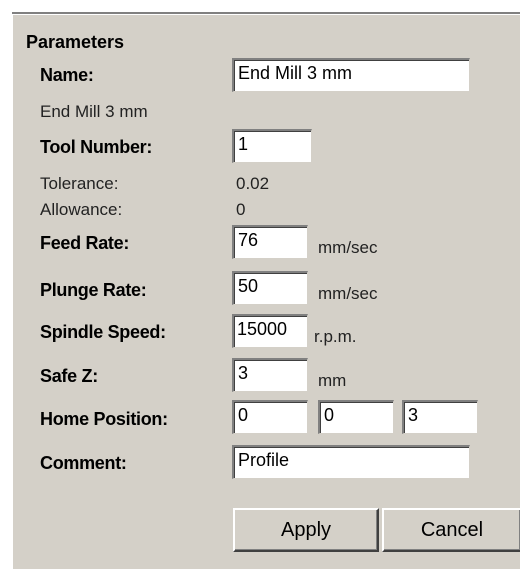  I want to click on comment-label: Comment:, so click(83, 463).